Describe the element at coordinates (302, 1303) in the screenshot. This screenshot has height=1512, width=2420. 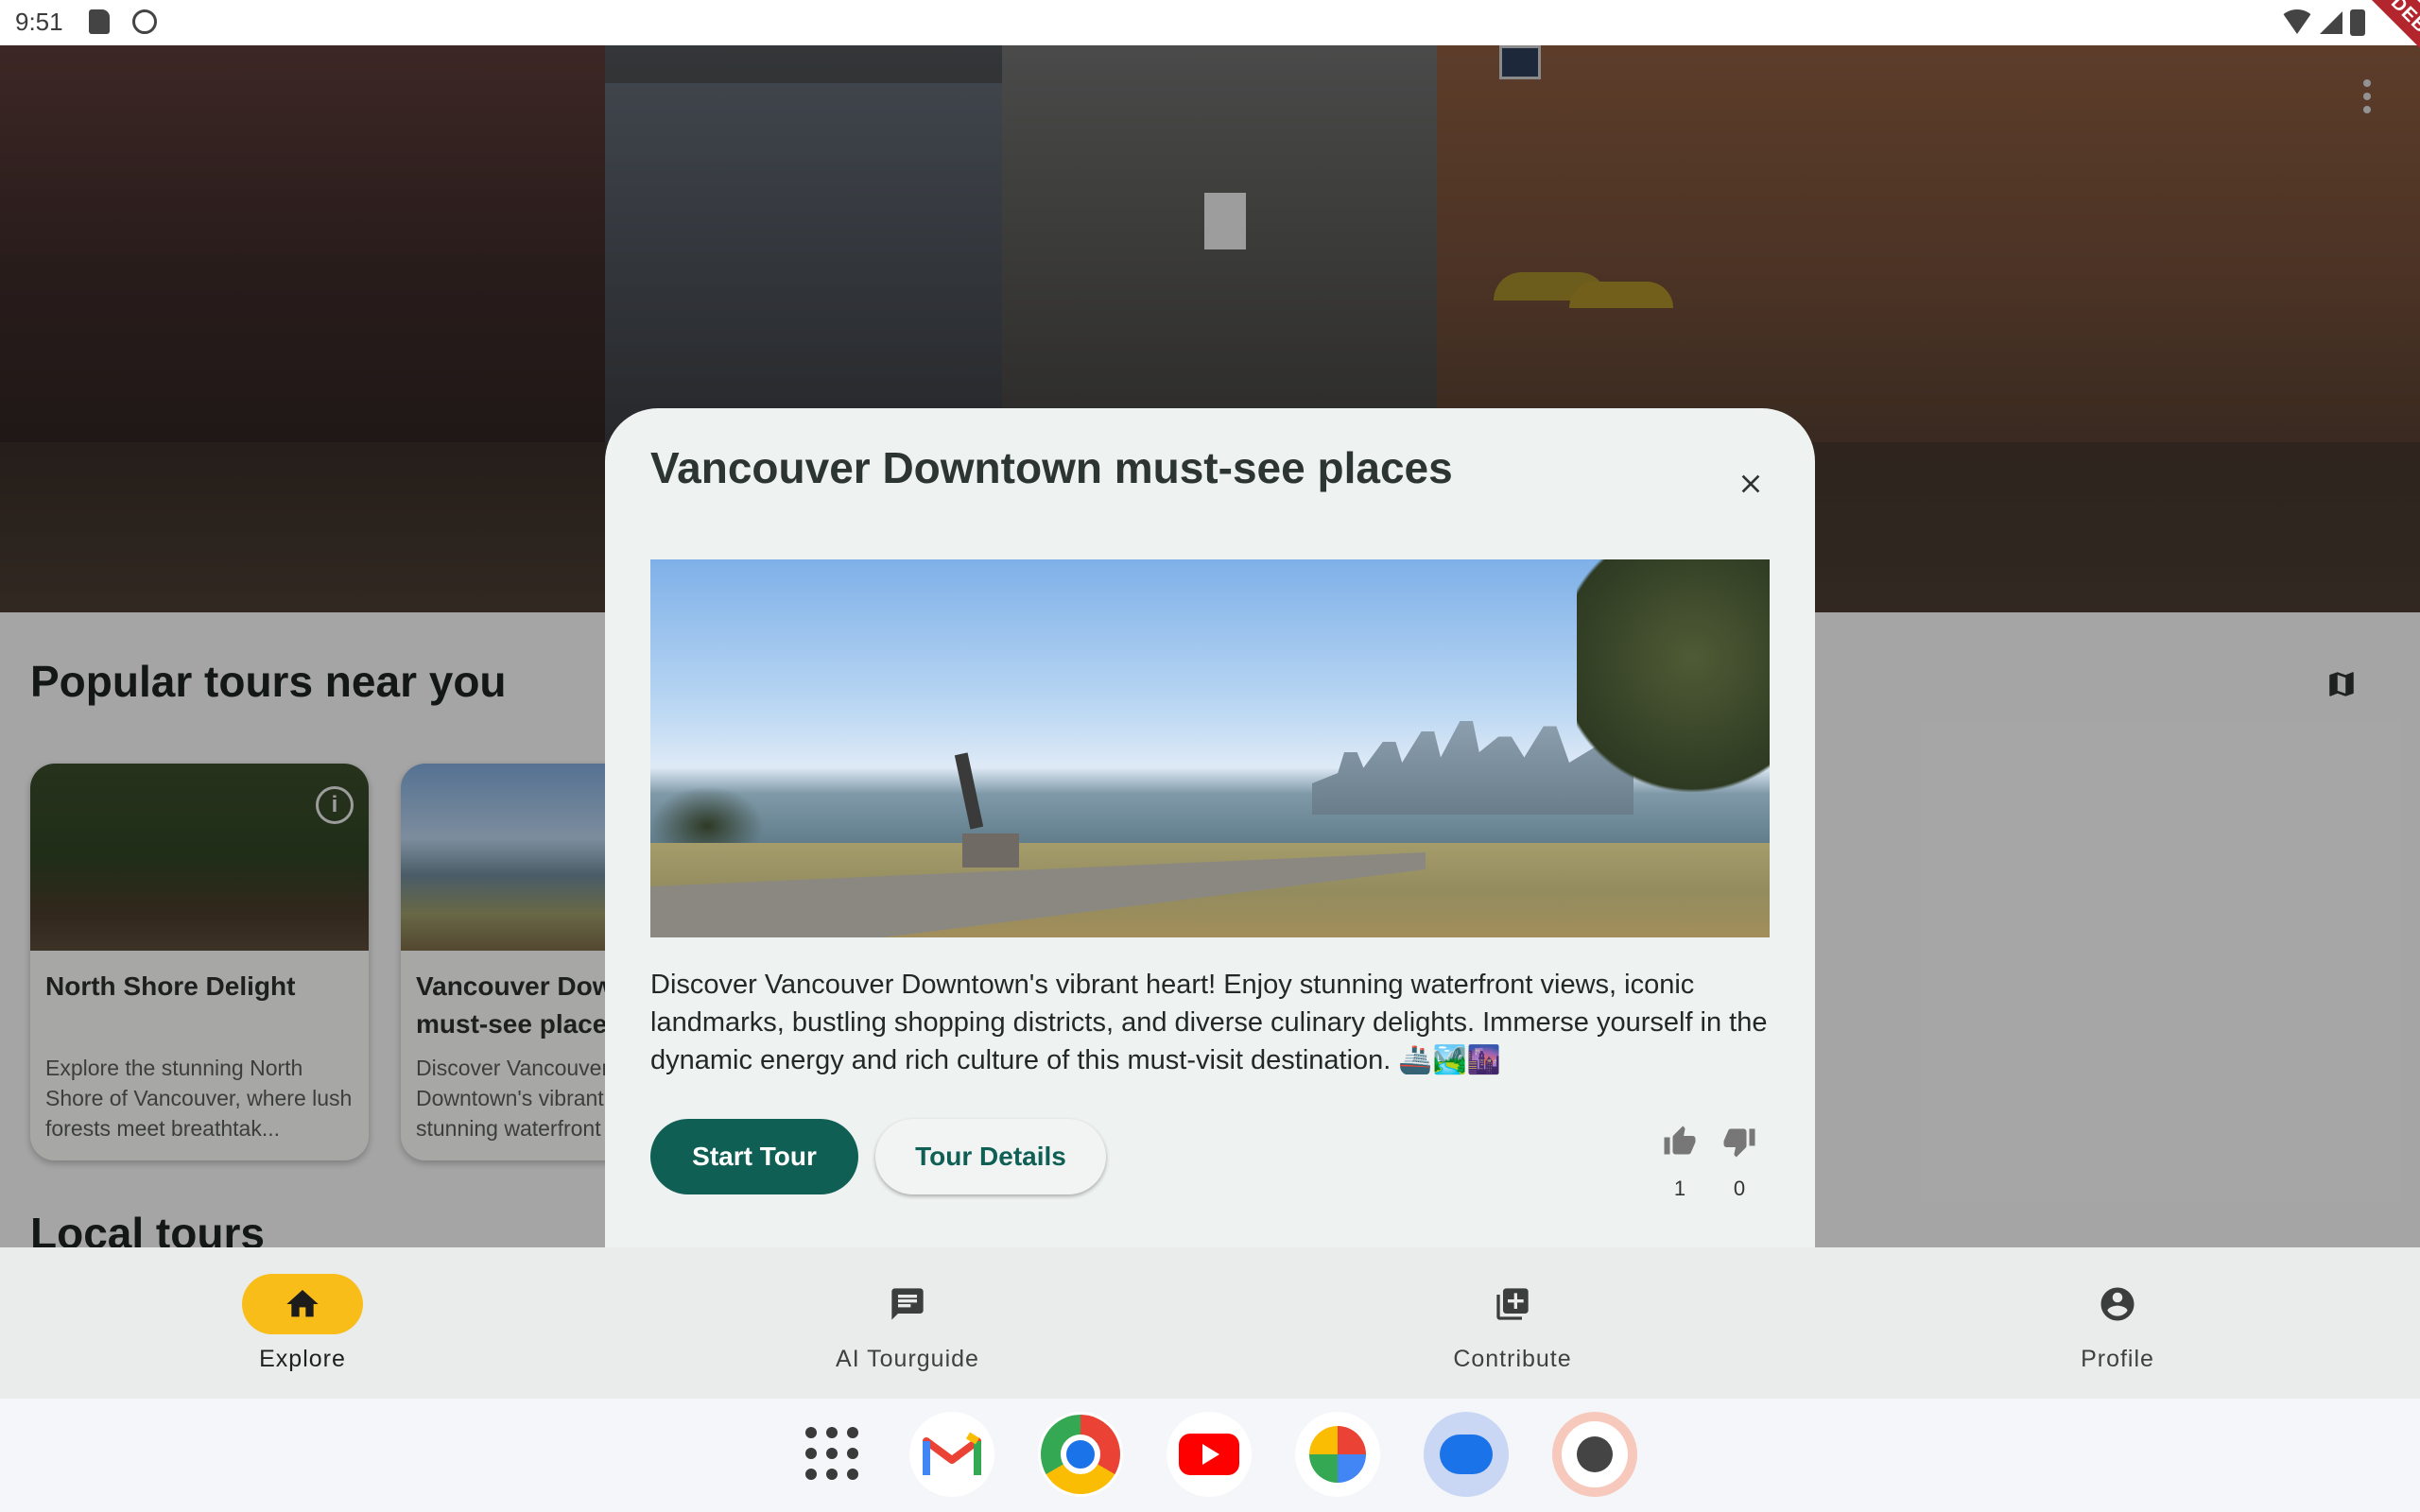
I see `home-icon` at that location.